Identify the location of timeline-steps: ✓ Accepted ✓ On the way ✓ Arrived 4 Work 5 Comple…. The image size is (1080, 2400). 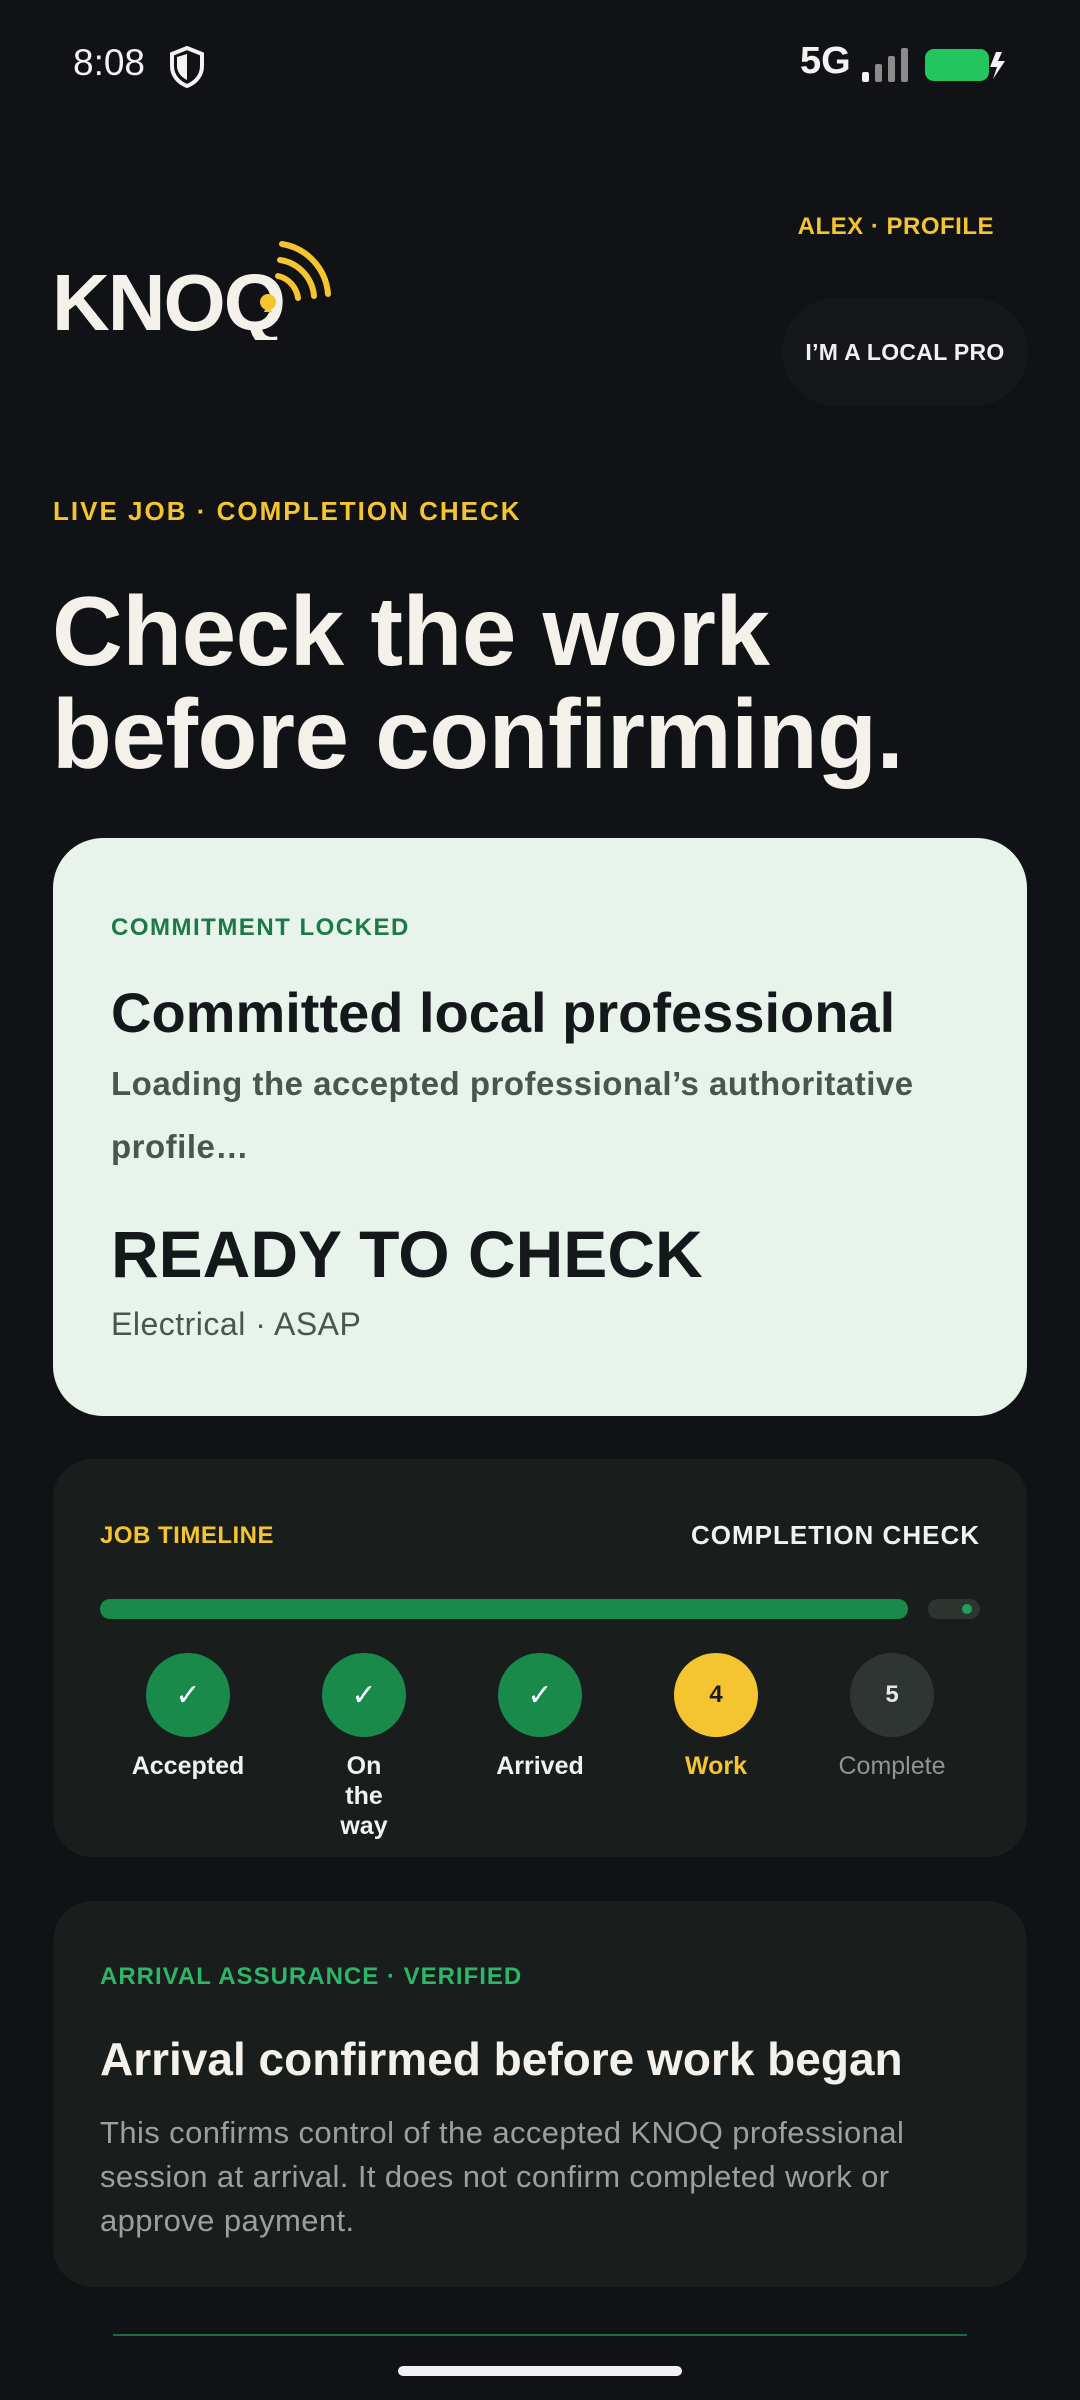
(540, 1746).